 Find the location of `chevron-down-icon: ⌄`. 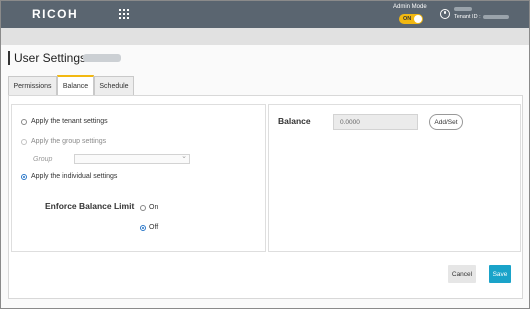

chevron-down-icon: ⌄ is located at coordinates (184, 156).